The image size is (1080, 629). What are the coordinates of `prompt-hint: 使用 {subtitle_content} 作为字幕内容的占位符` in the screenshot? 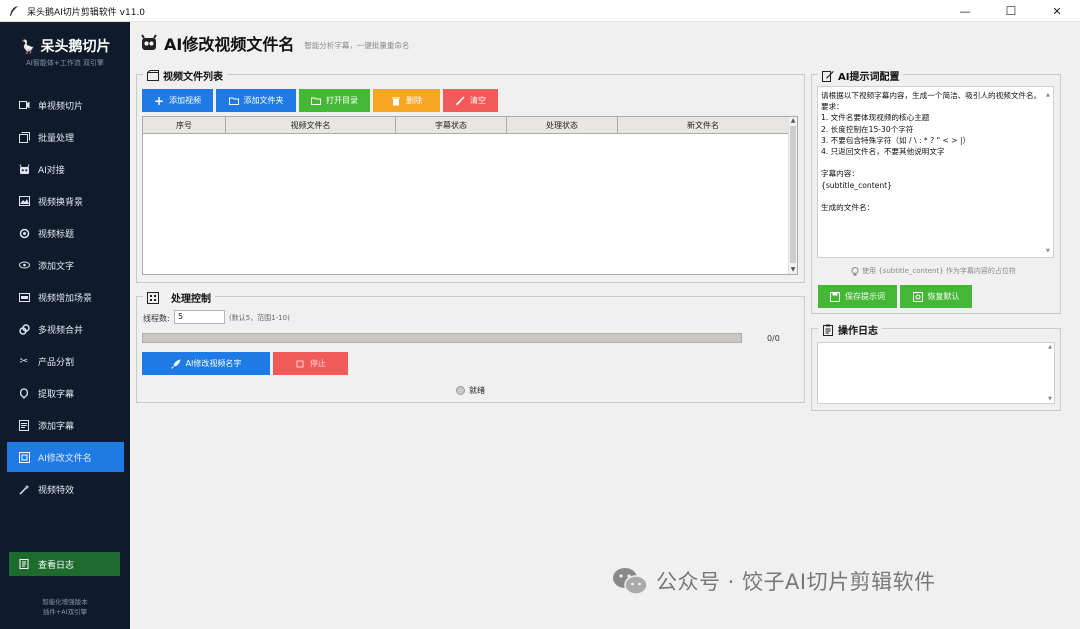 It's located at (933, 271).